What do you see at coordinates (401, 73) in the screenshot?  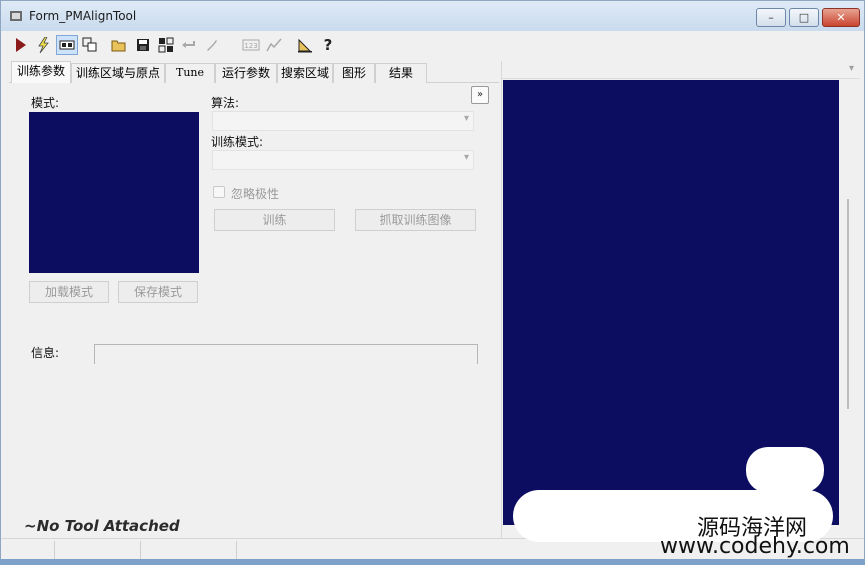 I see `tab-results: 结果` at bounding box center [401, 73].